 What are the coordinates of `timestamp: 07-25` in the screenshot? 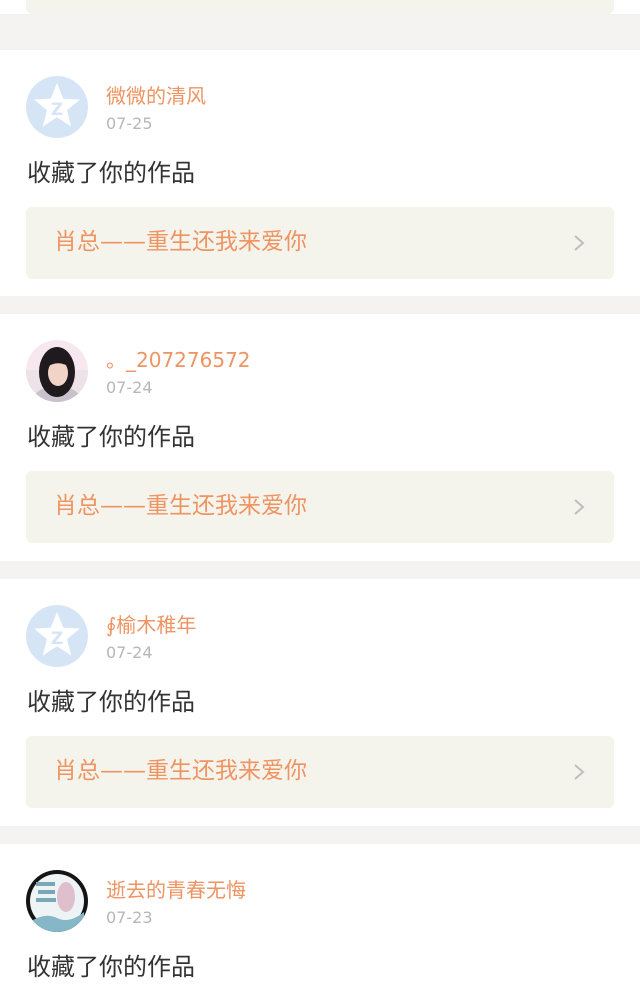 It's located at (129, 123).